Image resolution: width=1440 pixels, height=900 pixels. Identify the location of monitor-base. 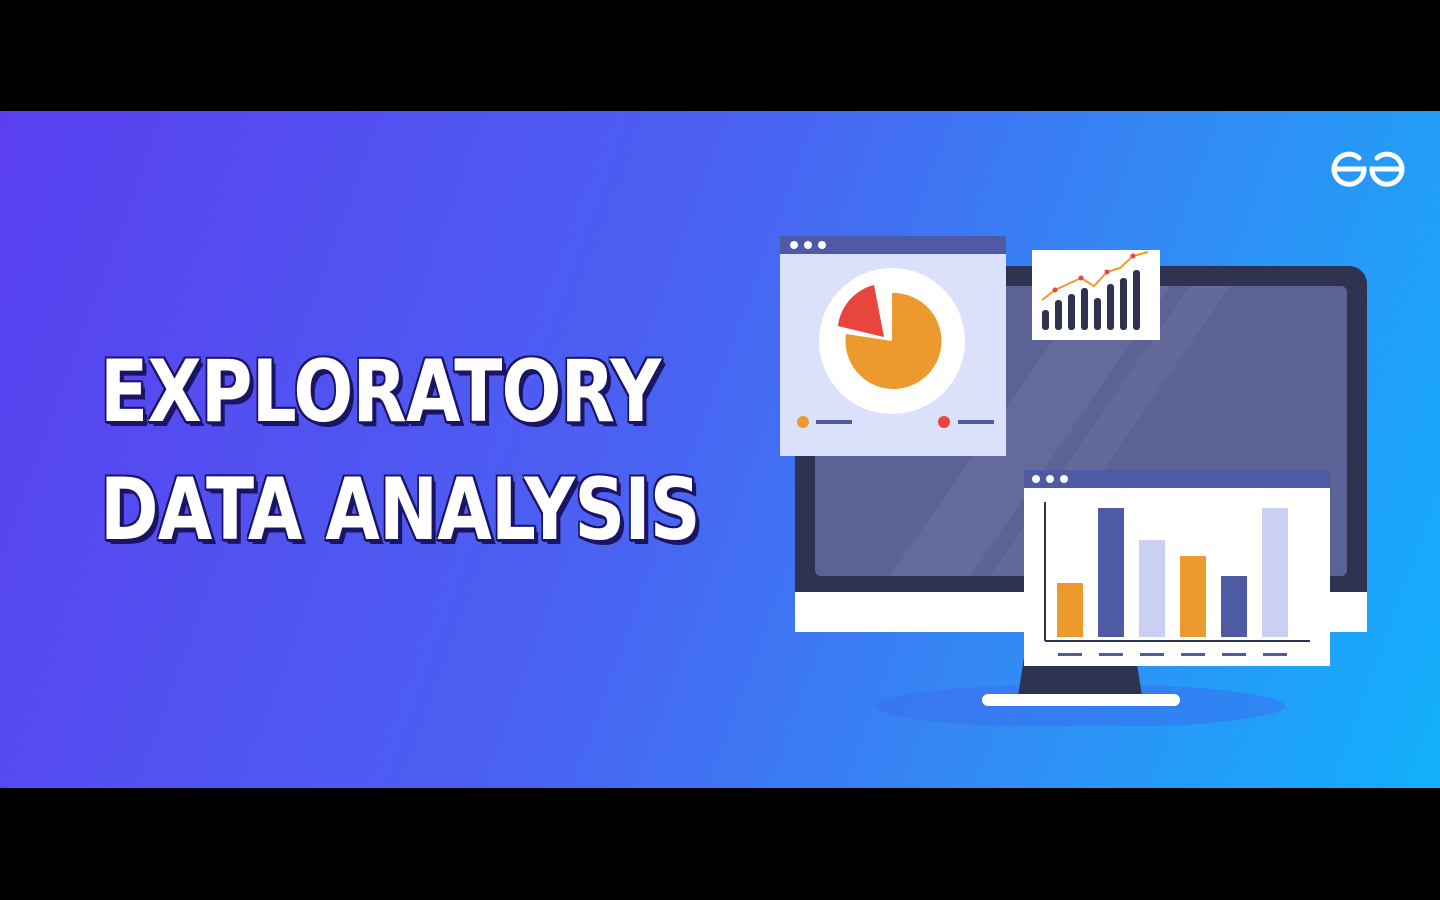
(1081, 700).